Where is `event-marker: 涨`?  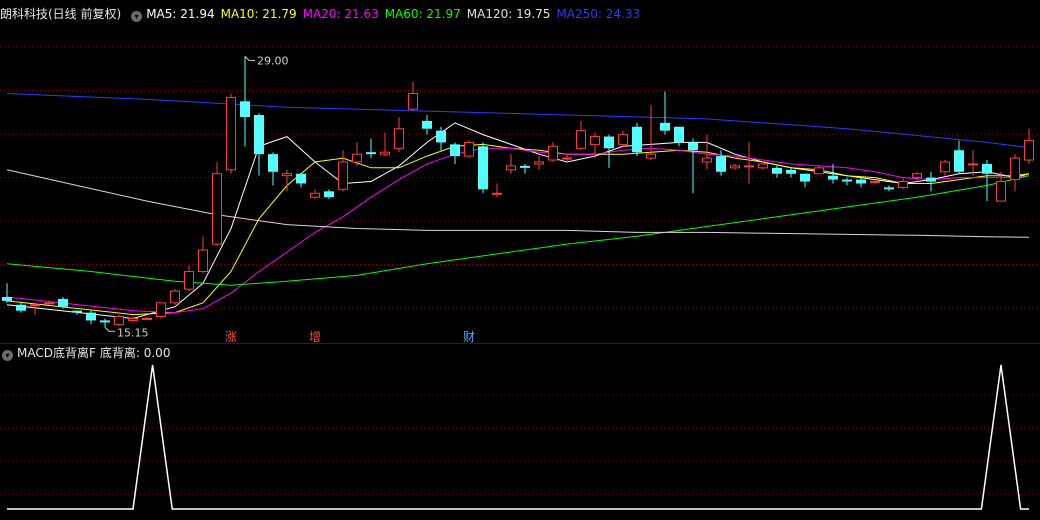
event-marker: 涨 is located at coordinates (231, 336).